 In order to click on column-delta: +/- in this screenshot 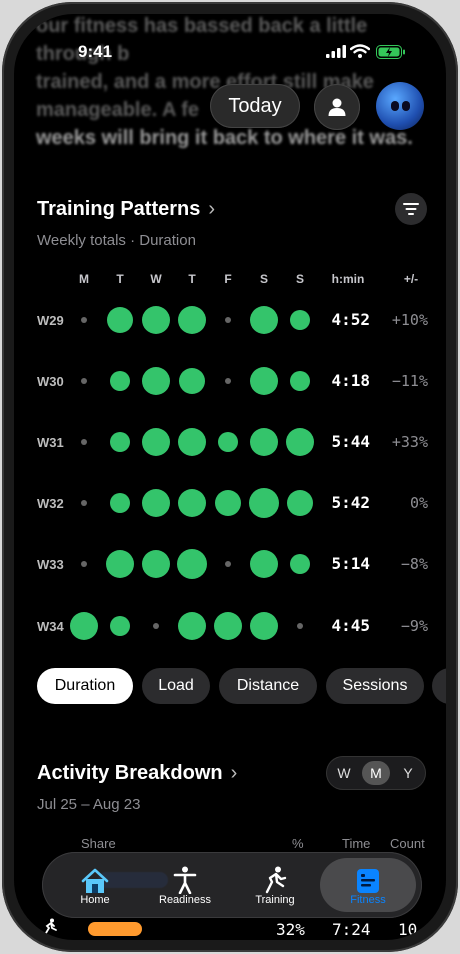, I will do `click(411, 279)`.